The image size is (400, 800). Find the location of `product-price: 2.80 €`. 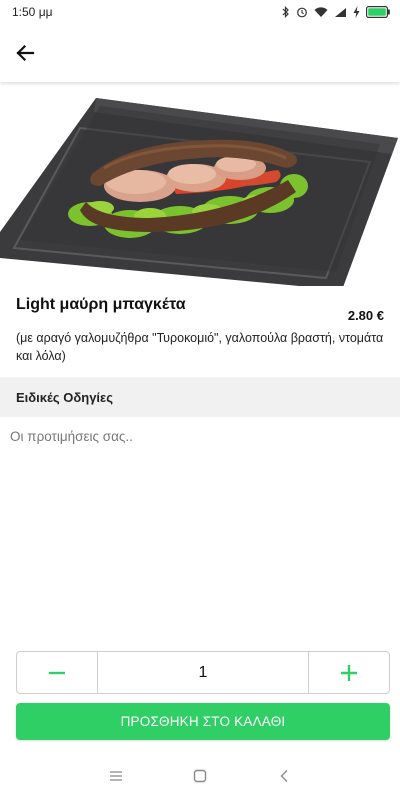

product-price: 2.80 € is located at coordinates (365, 315).